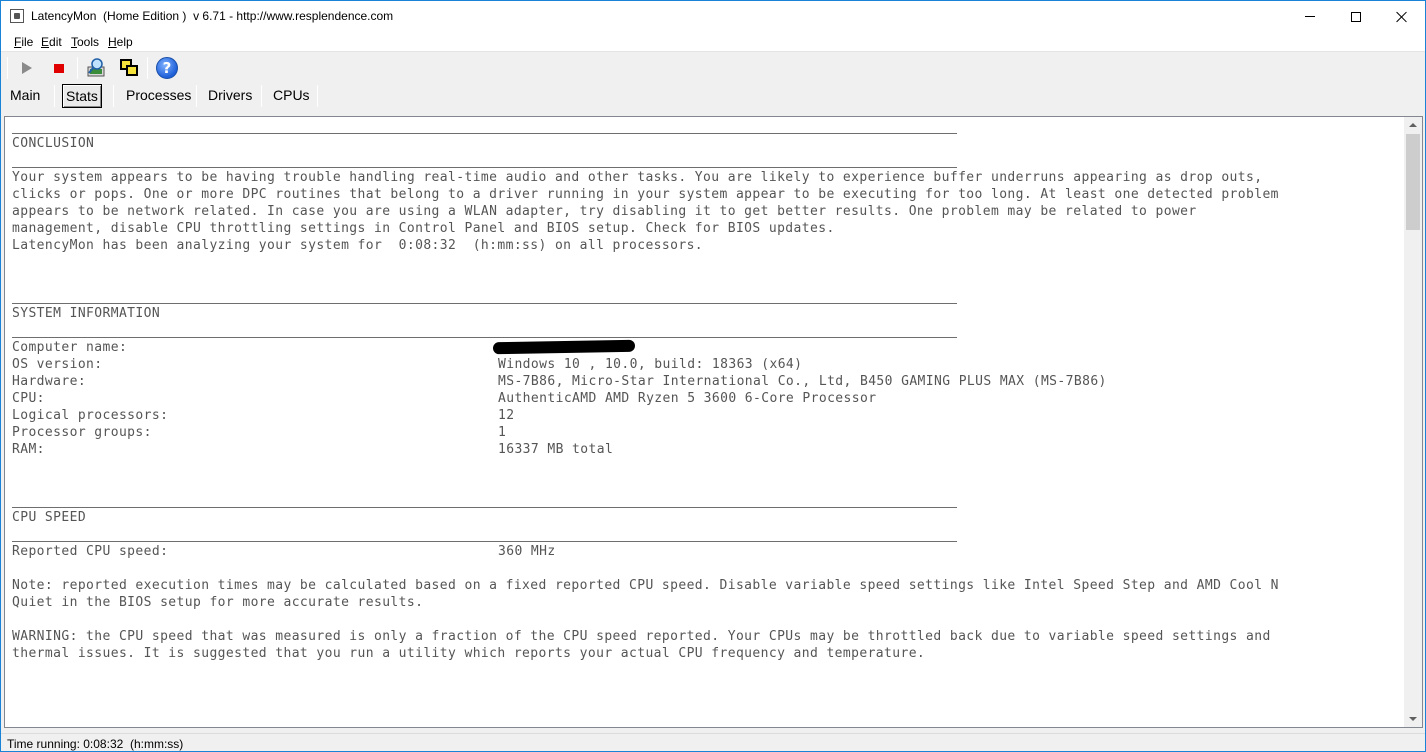 This screenshot has height=752, width=1426. I want to click on sysinfo-value: 16337 MB total, so click(556, 449).